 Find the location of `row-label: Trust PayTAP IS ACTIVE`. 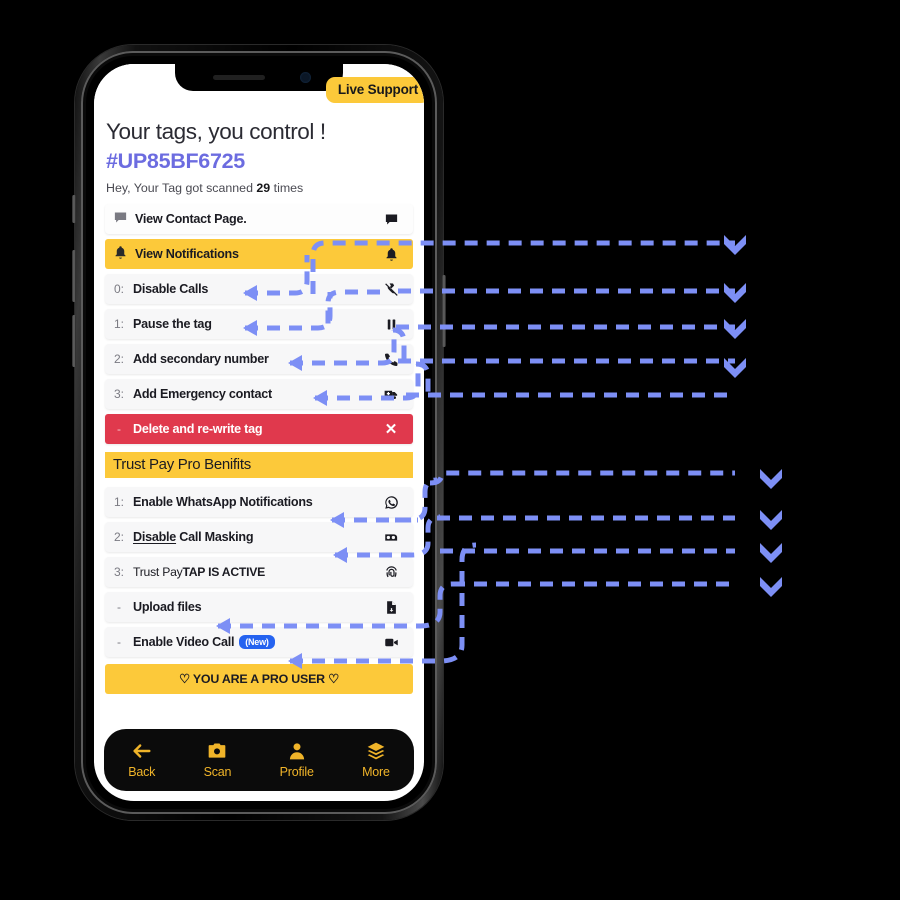

row-label: Trust PayTAP IS ACTIVE is located at coordinates (199, 572).